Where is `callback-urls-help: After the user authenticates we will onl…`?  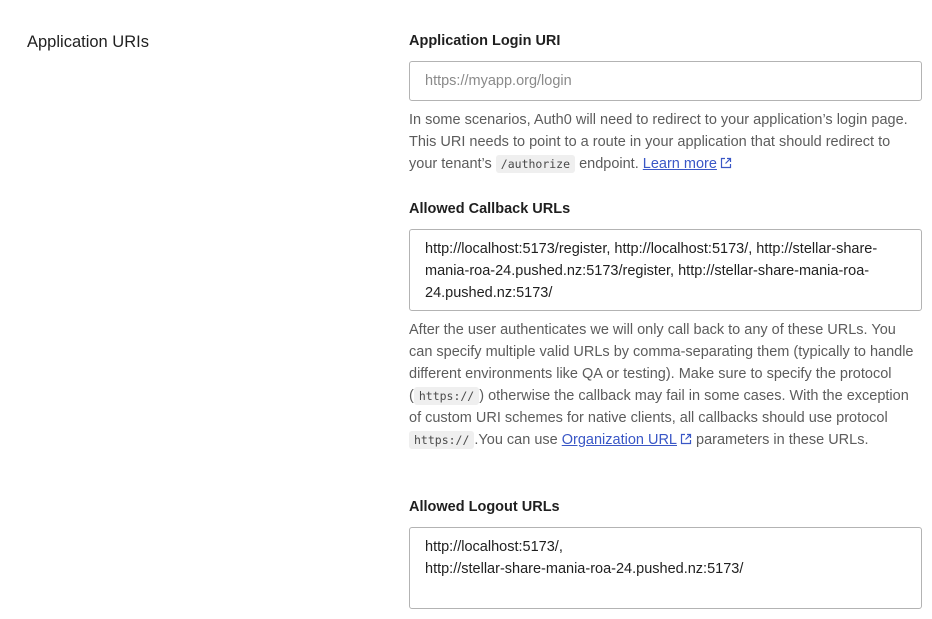 callback-urls-help: After the user authenticates we will onl… is located at coordinates (665, 385).